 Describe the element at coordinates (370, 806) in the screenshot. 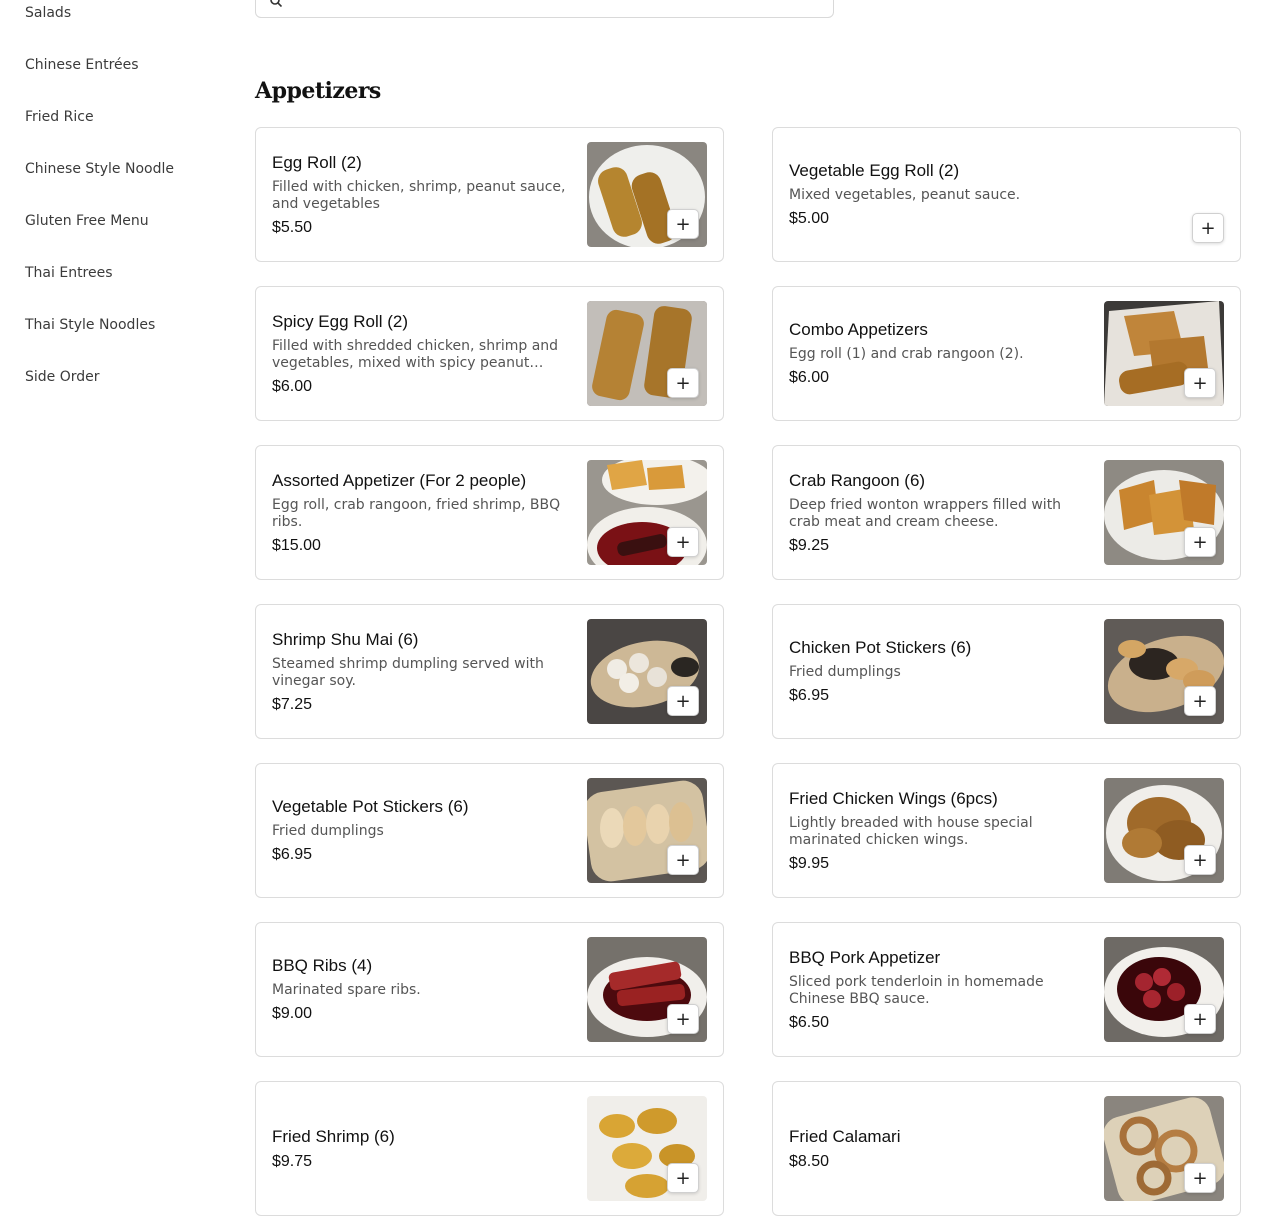

I see `item-name: Vegetable Pot Stickers (6)` at that location.